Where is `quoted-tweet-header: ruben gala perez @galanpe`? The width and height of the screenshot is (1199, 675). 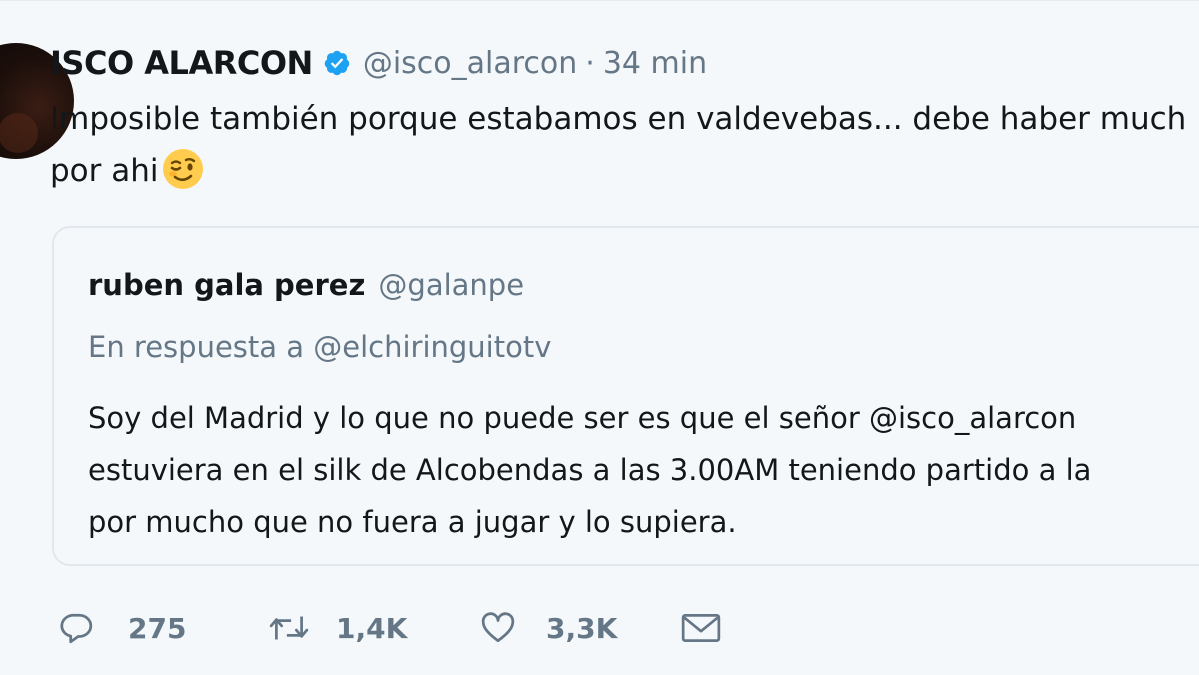
quoted-tweet-header: ruben gala perez @galanpe is located at coordinates (306, 285).